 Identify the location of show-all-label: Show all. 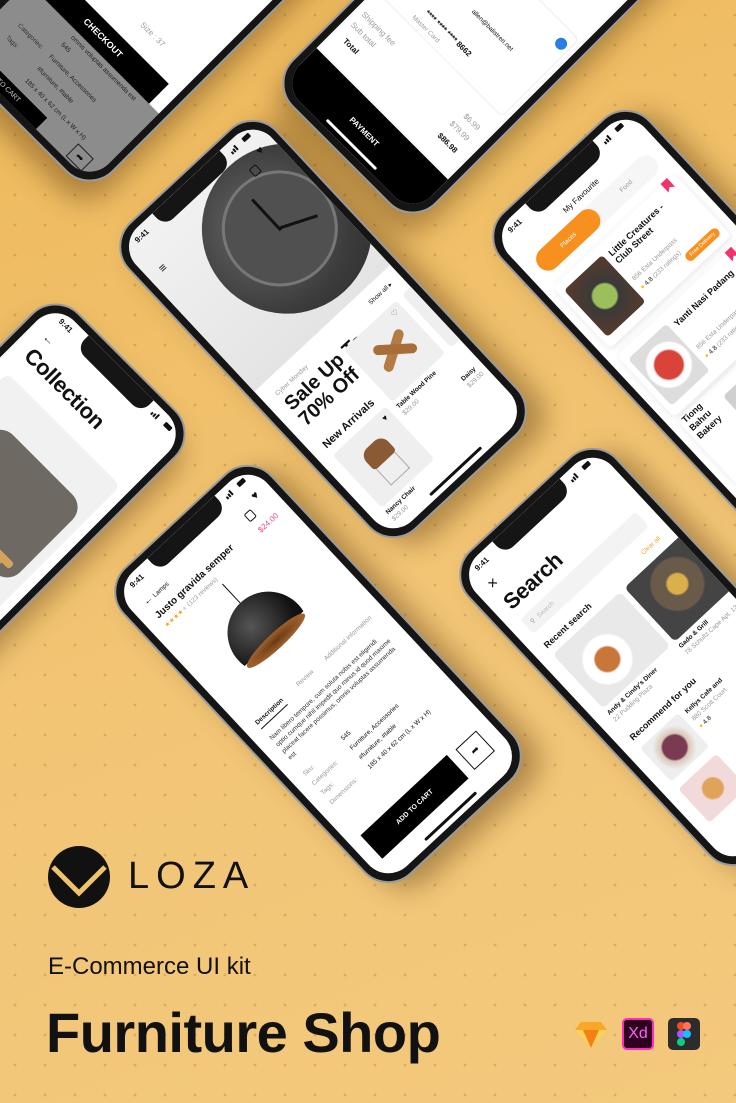
(379, 295).